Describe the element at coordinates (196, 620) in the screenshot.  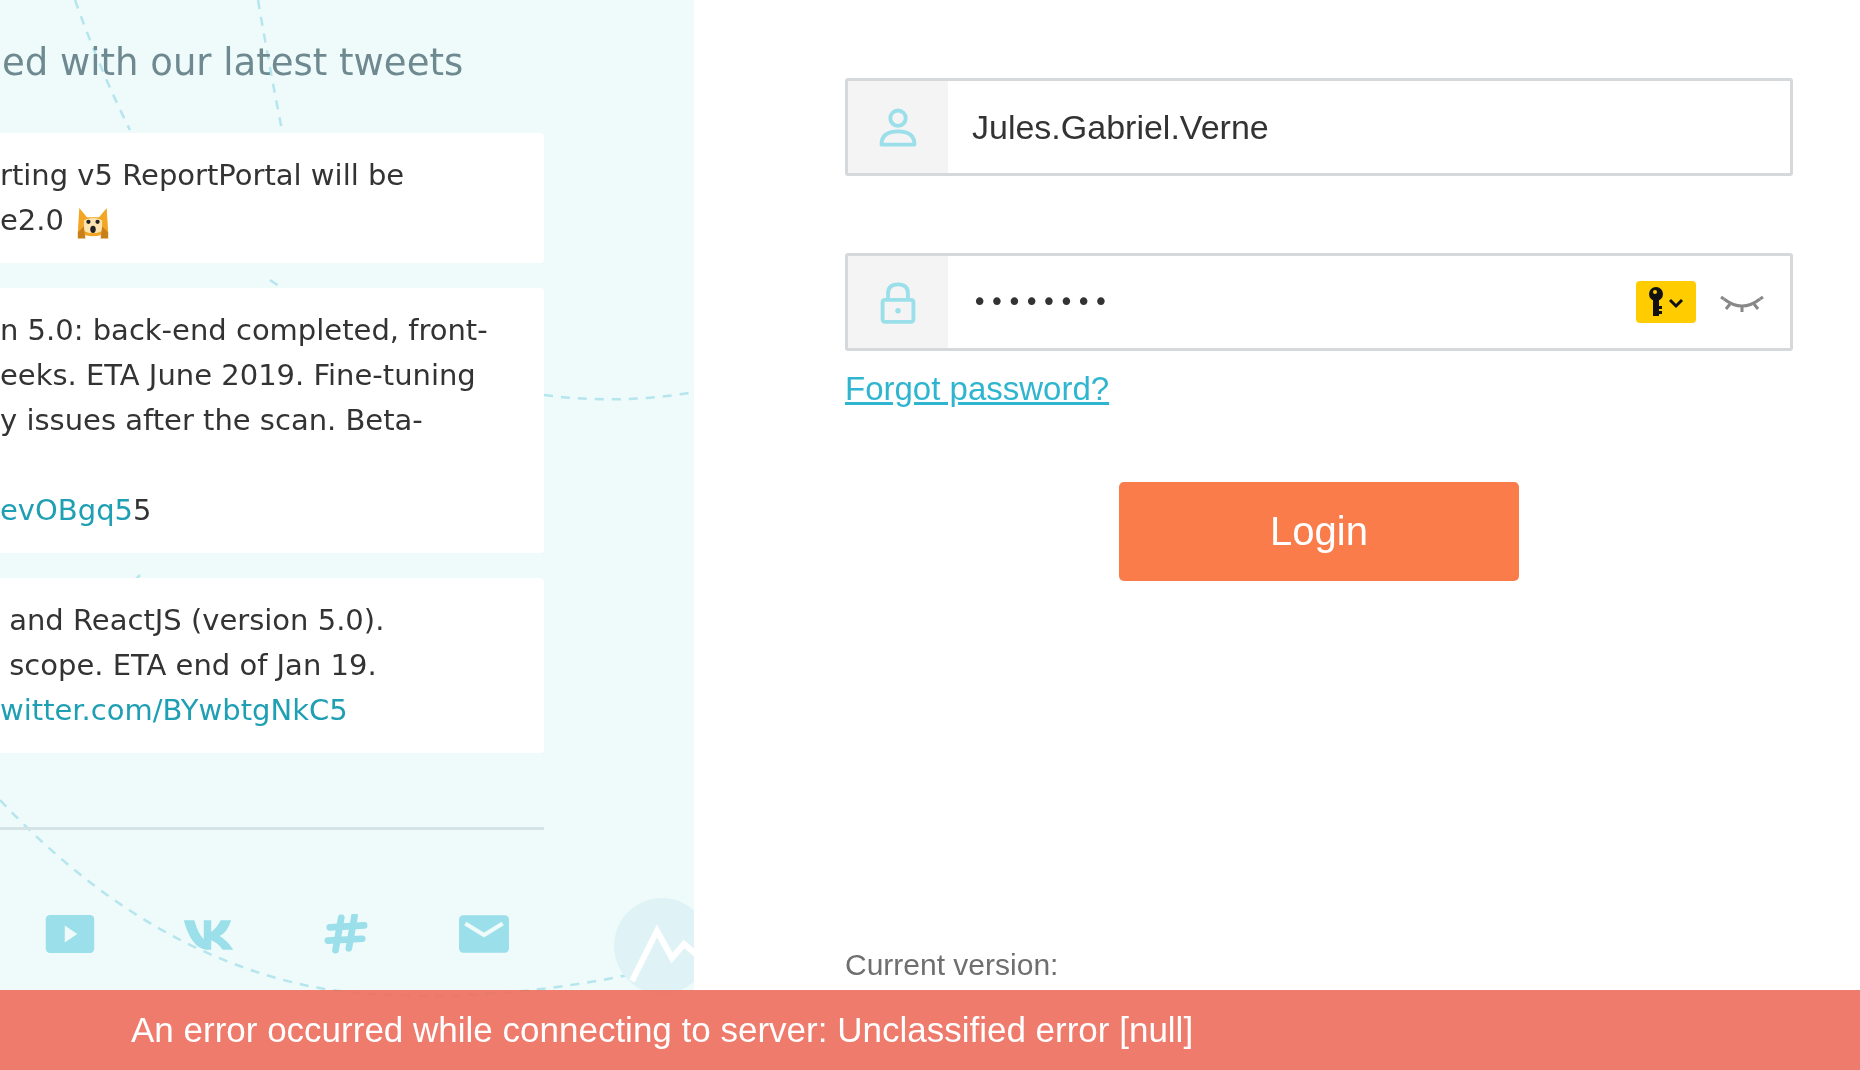
I see `tweet-text: and ReactJS (version 5.0).` at that location.